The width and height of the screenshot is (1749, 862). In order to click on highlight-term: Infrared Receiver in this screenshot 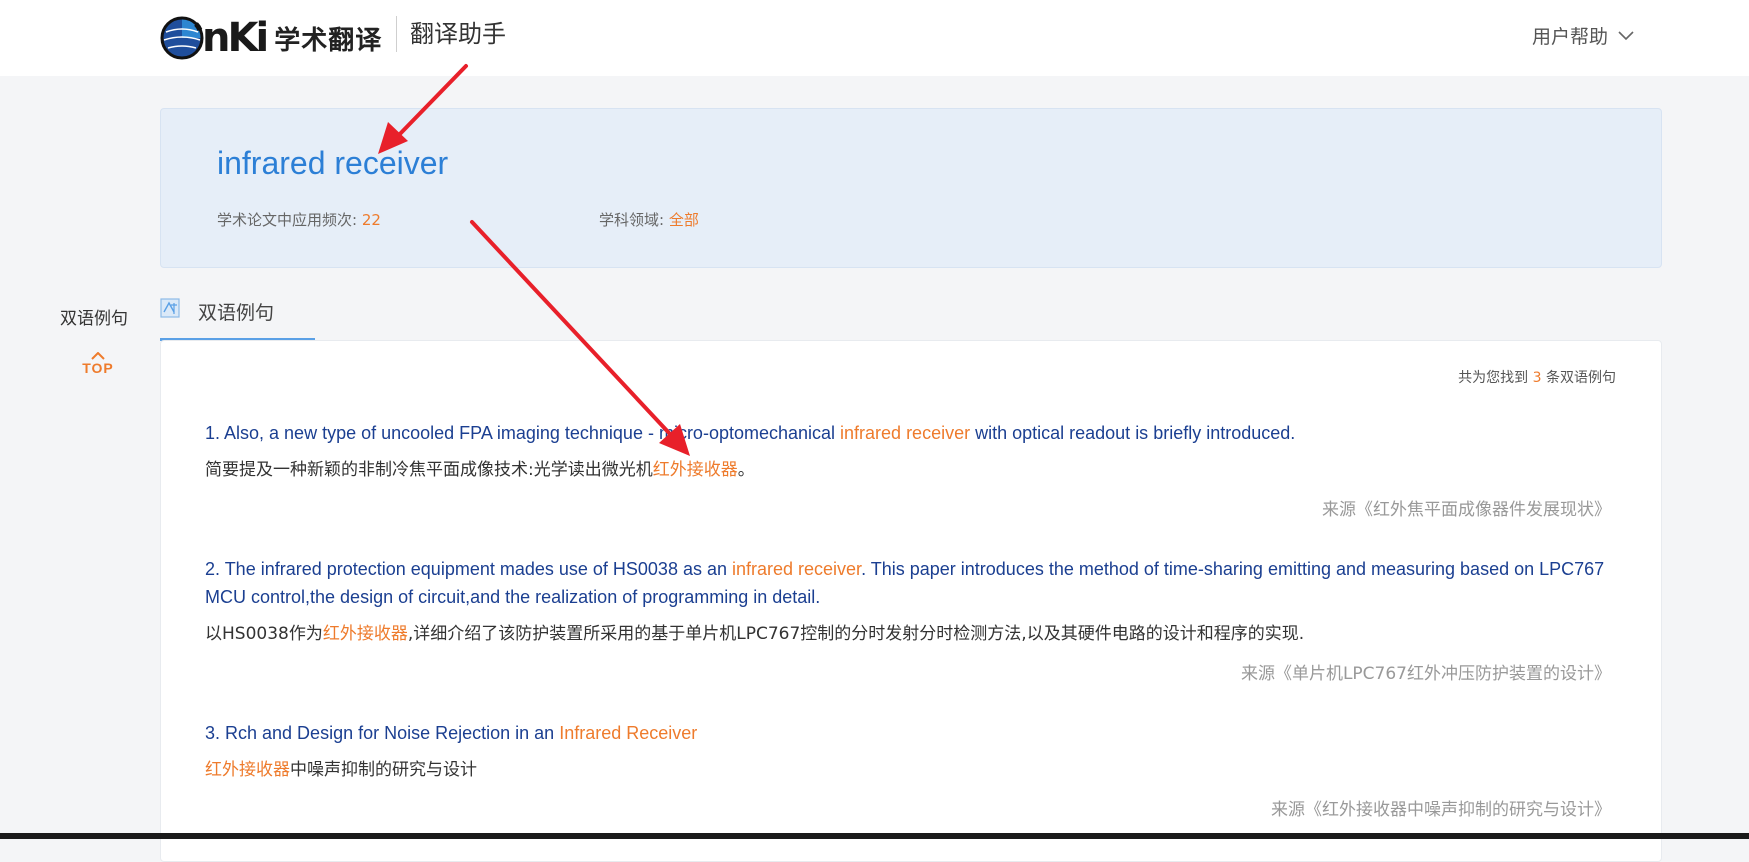, I will do `click(628, 733)`.